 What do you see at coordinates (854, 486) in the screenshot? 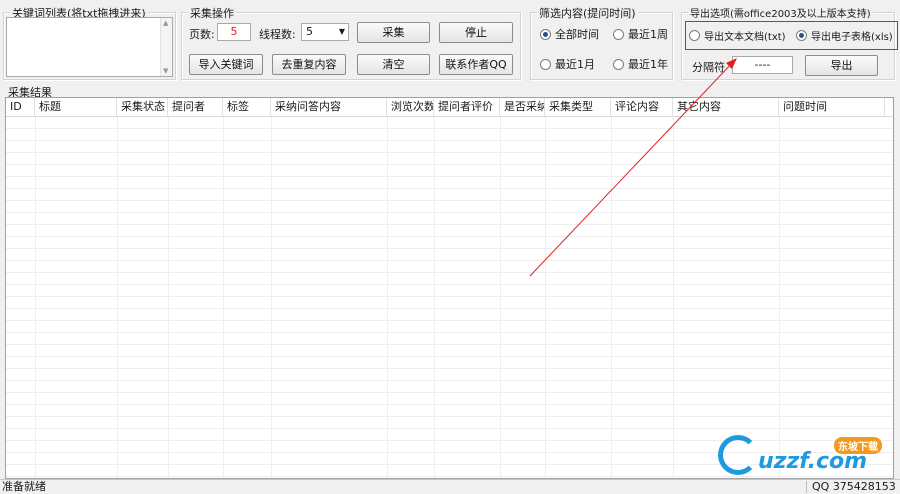
I see `status-qq: QQ 375428153` at bounding box center [854, 486].